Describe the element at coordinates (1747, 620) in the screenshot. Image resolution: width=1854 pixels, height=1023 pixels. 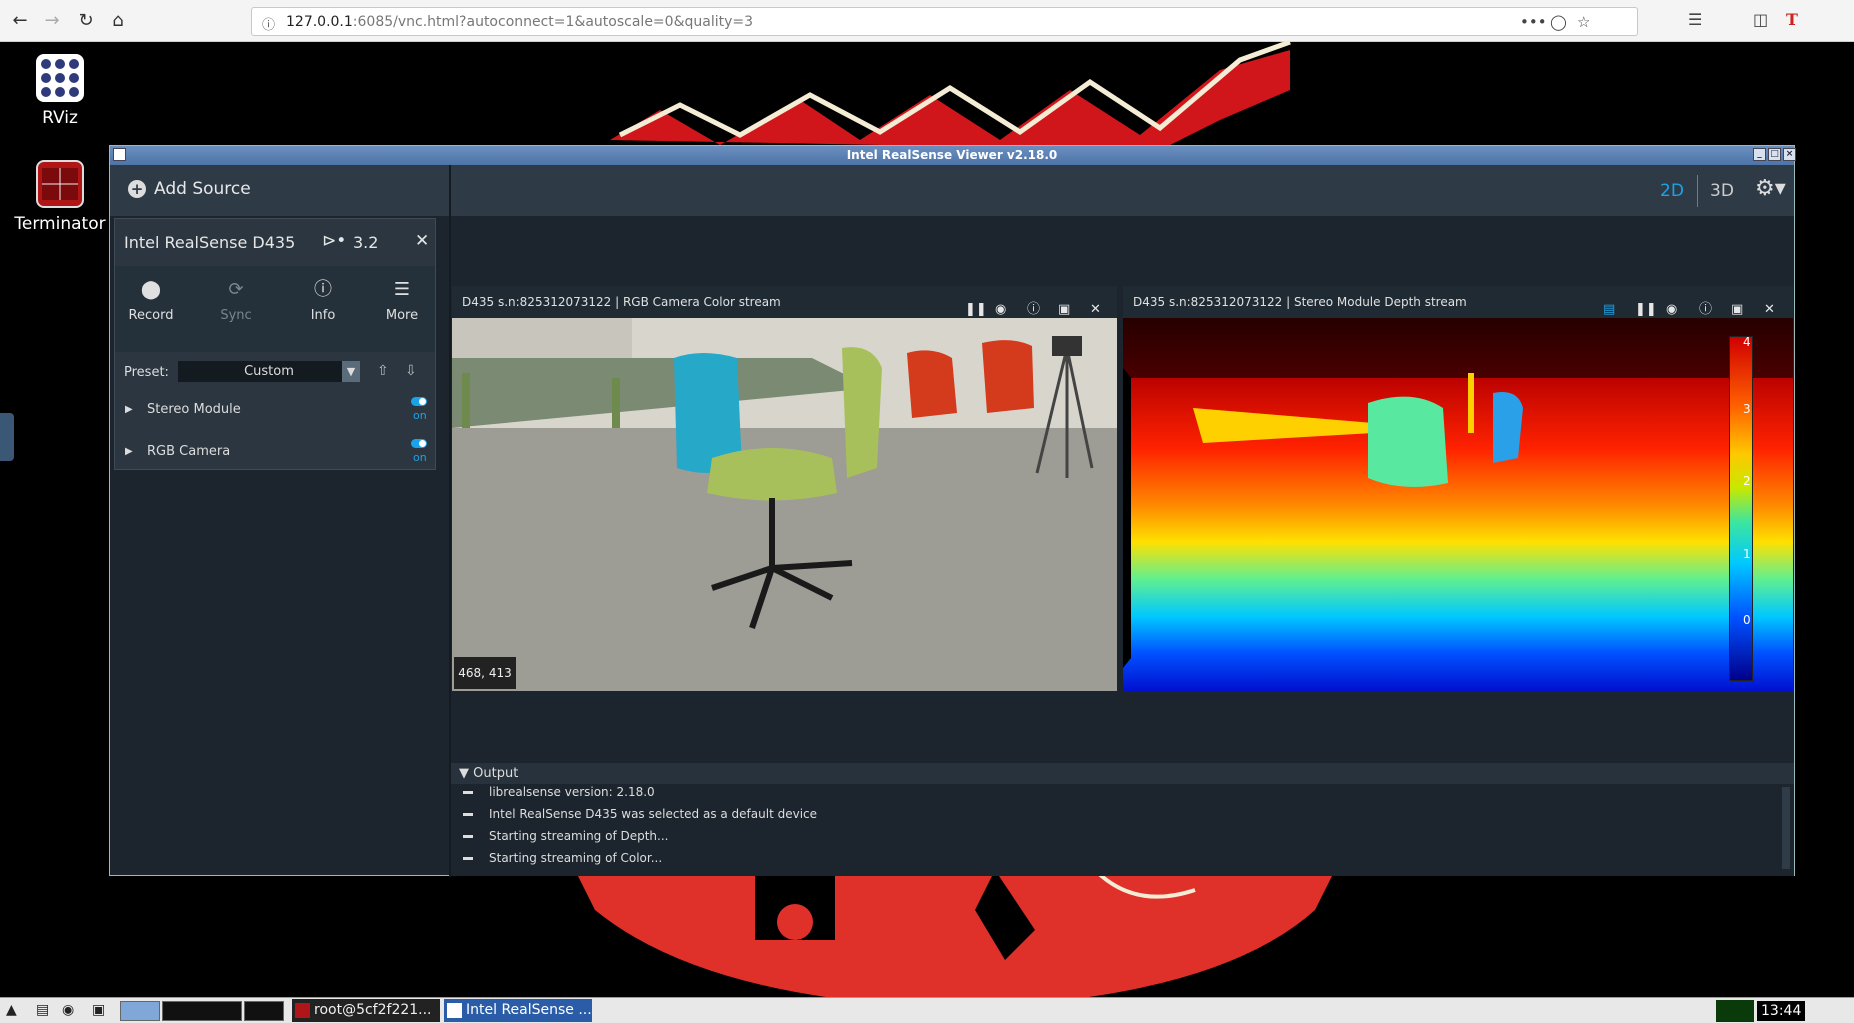
I see `colorbar-label: 0` at that location.